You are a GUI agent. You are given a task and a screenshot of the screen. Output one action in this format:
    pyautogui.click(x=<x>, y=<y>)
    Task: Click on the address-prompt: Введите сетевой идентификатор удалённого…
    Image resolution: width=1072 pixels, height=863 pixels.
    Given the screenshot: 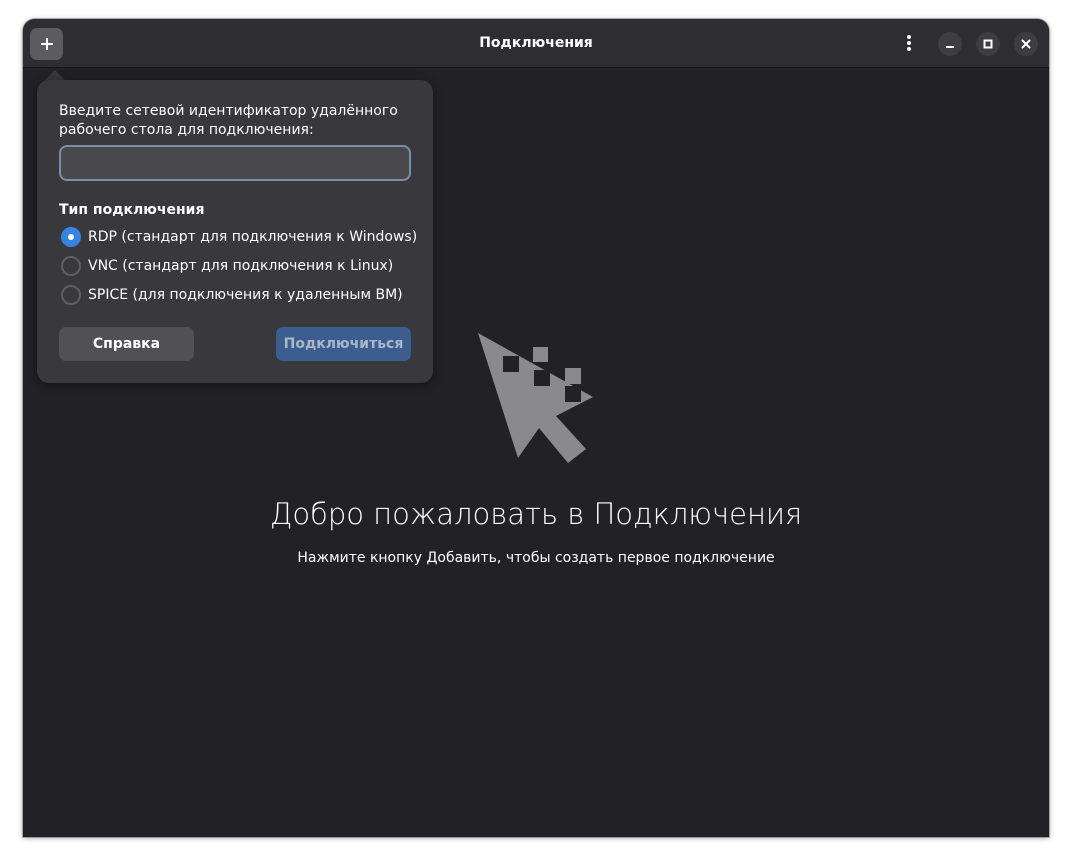 What is the action you would take?
    pyautogui.click(x=228, y=120)
    